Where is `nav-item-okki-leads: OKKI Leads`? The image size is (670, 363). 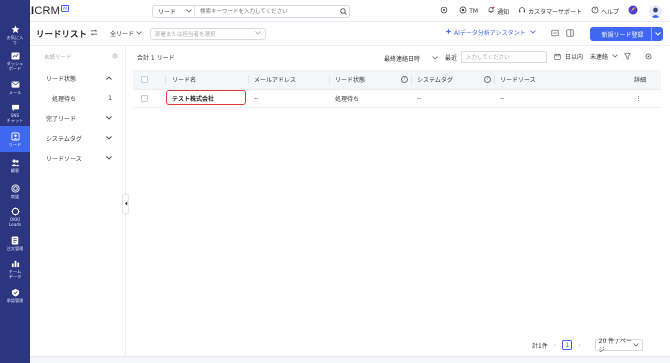
nav-item-okki-leads: OKKI Leads is located at coordinates (15, 217).